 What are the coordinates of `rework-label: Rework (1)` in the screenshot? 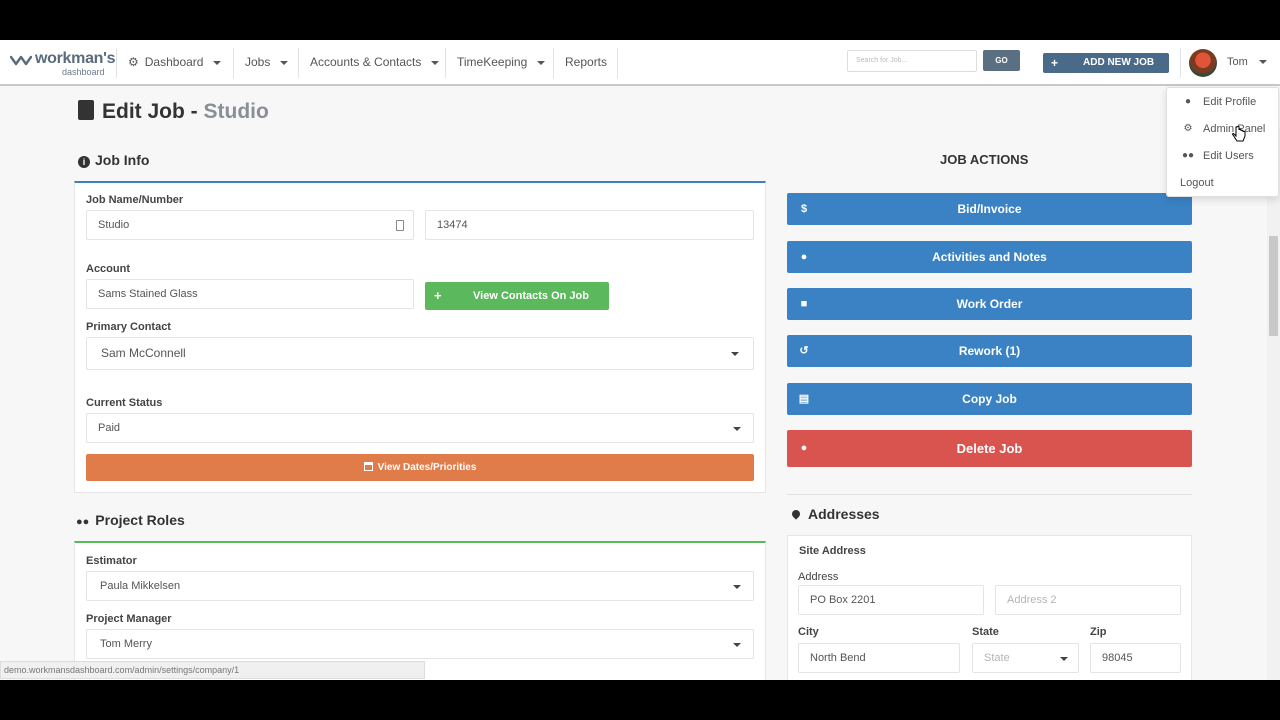 It's located at (989, 351).